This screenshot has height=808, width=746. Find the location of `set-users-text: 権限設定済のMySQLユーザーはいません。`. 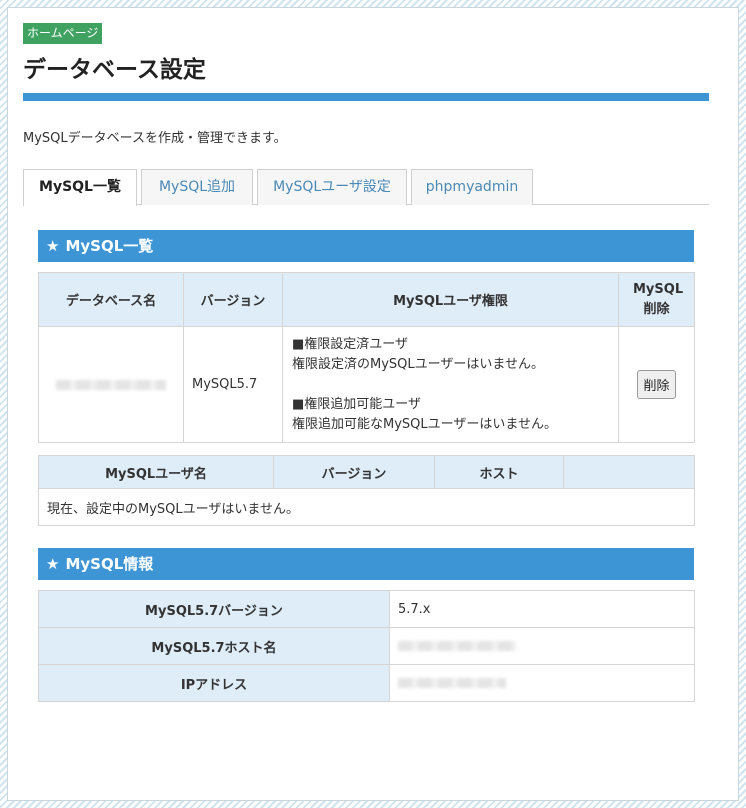

set-users-text: 権限設定済のMySQLユーザーはいません。 is located at coordinates (418, 364).